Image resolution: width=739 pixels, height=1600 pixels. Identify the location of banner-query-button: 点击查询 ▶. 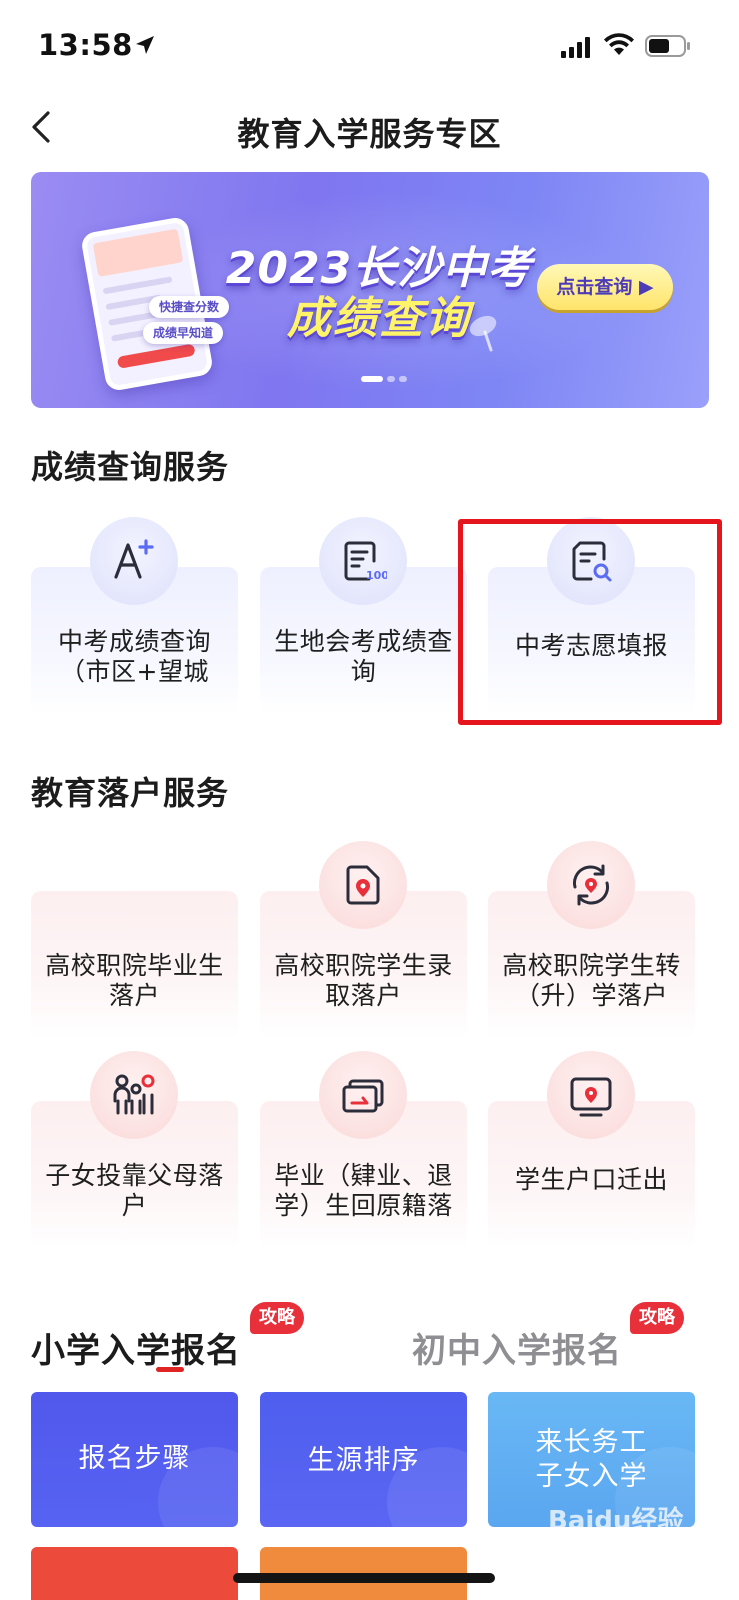
(605, 287).